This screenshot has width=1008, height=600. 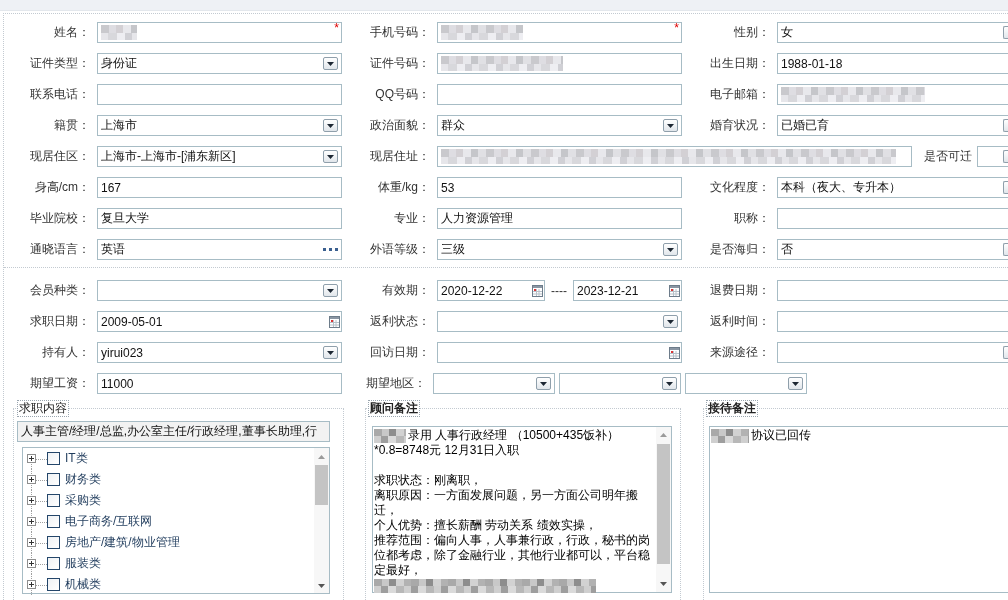 I want to click on field-label: 文化程度：, so click(x=740, y=187).